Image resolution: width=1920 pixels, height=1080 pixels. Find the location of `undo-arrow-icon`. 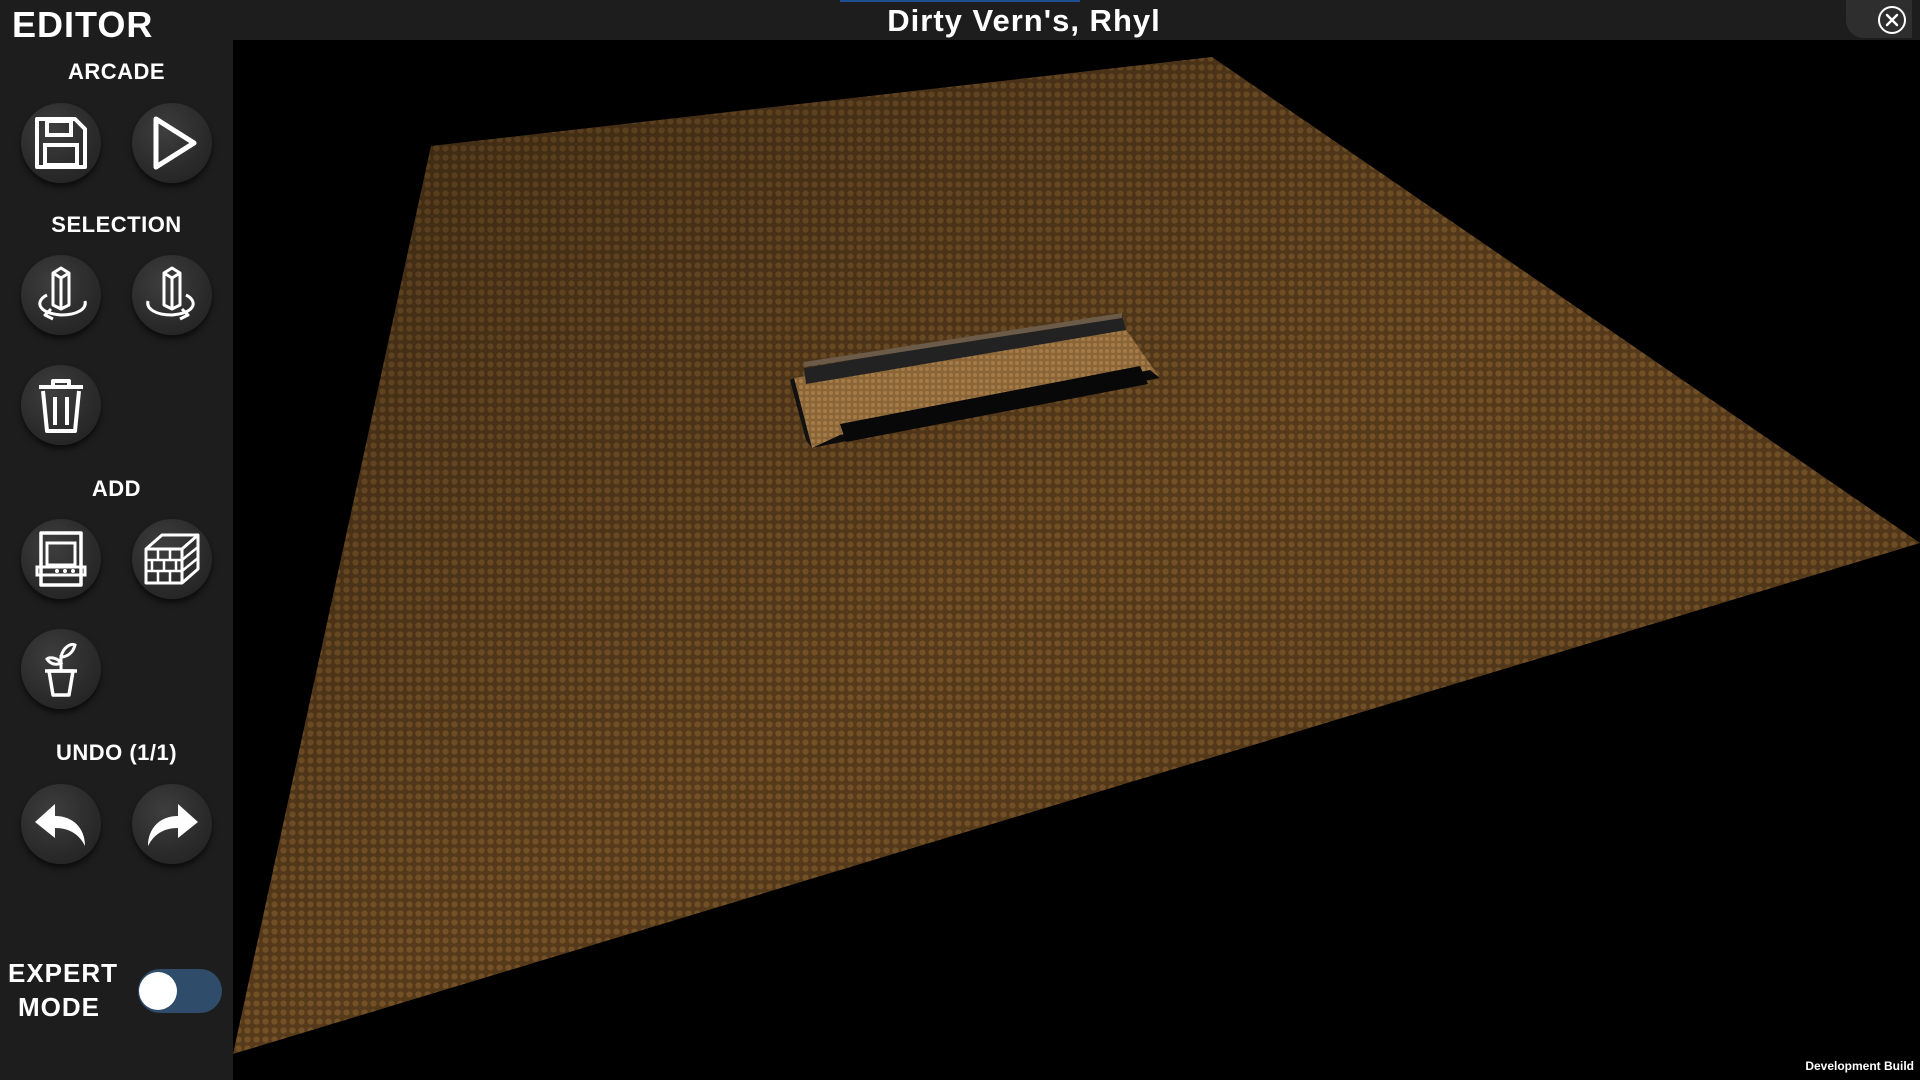

undo-arrow-icon is located at coordinates (60, 825).